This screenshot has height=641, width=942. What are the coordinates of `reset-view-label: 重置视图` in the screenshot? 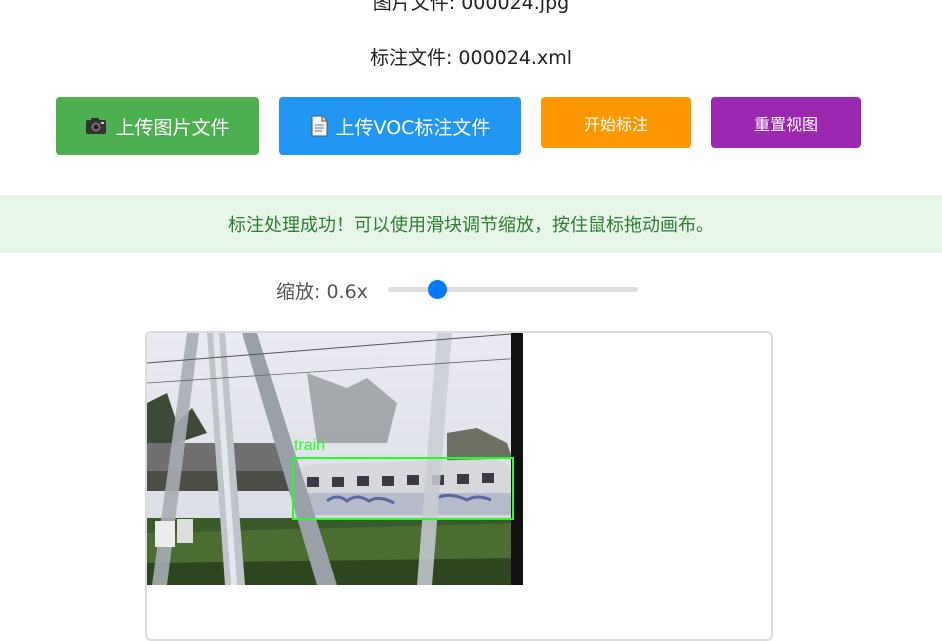 It's located at (785, 124).